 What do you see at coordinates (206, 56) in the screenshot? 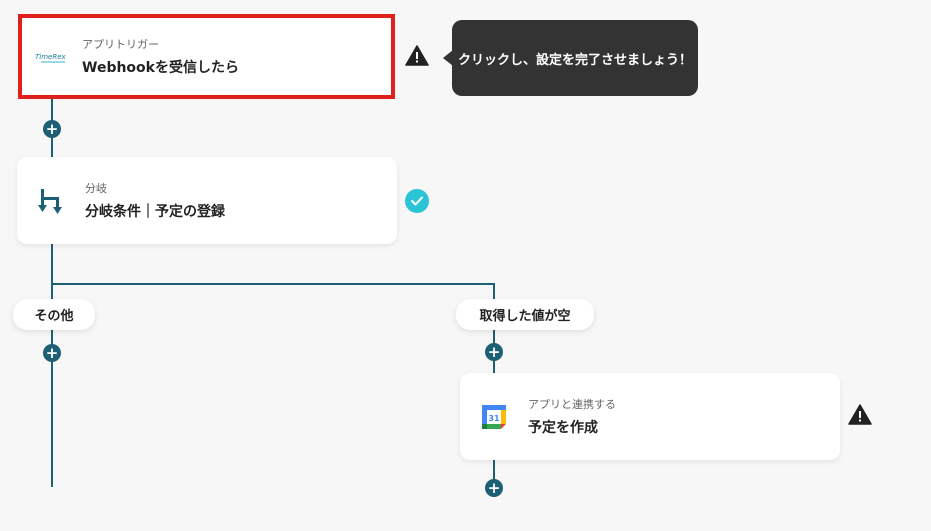
I see `trigger-card: TimeRex アプリトリガー Webhookを受信したら` at bounding box center [206, 56].